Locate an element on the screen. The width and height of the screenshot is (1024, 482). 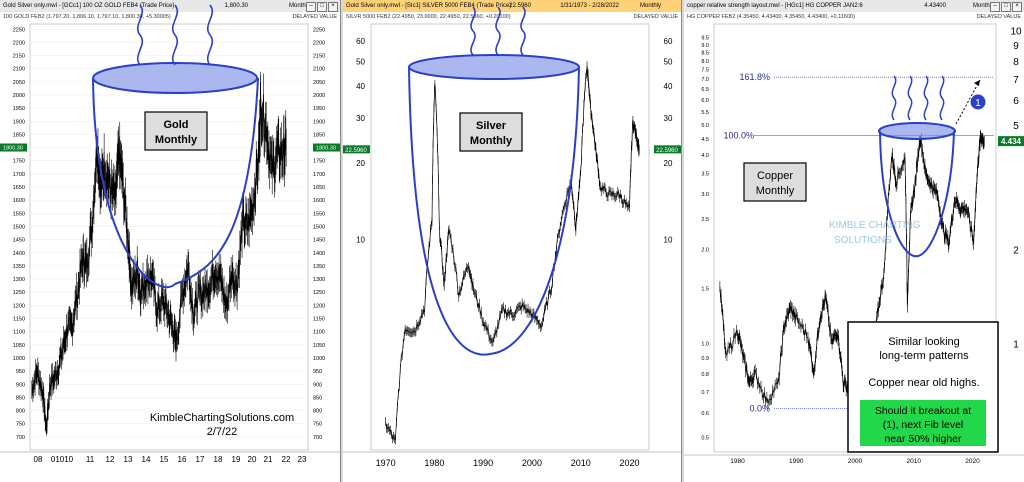
gold-y-tick-label-left: 1600 is located at coordinates (19, 201).